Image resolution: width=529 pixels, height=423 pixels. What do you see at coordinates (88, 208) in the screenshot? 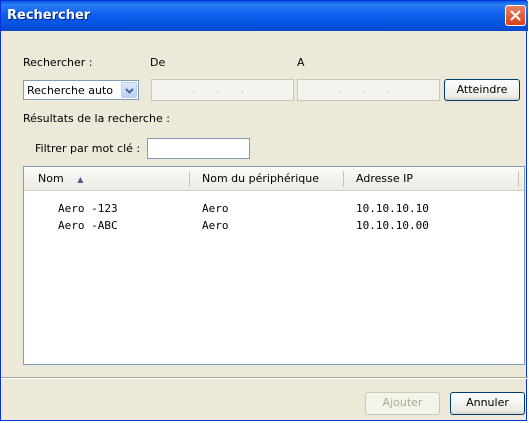
I see `row-name: Aero -123` at bounding box center [88, 208].